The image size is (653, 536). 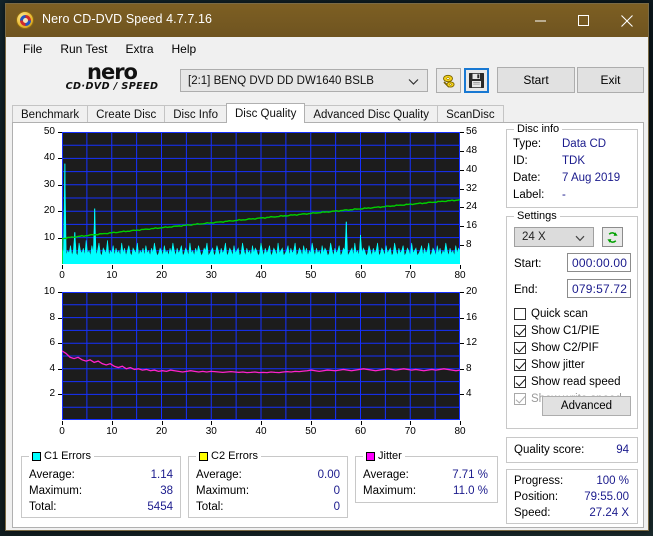 I want to click on minimize-icon, so click(x=540, y=20).